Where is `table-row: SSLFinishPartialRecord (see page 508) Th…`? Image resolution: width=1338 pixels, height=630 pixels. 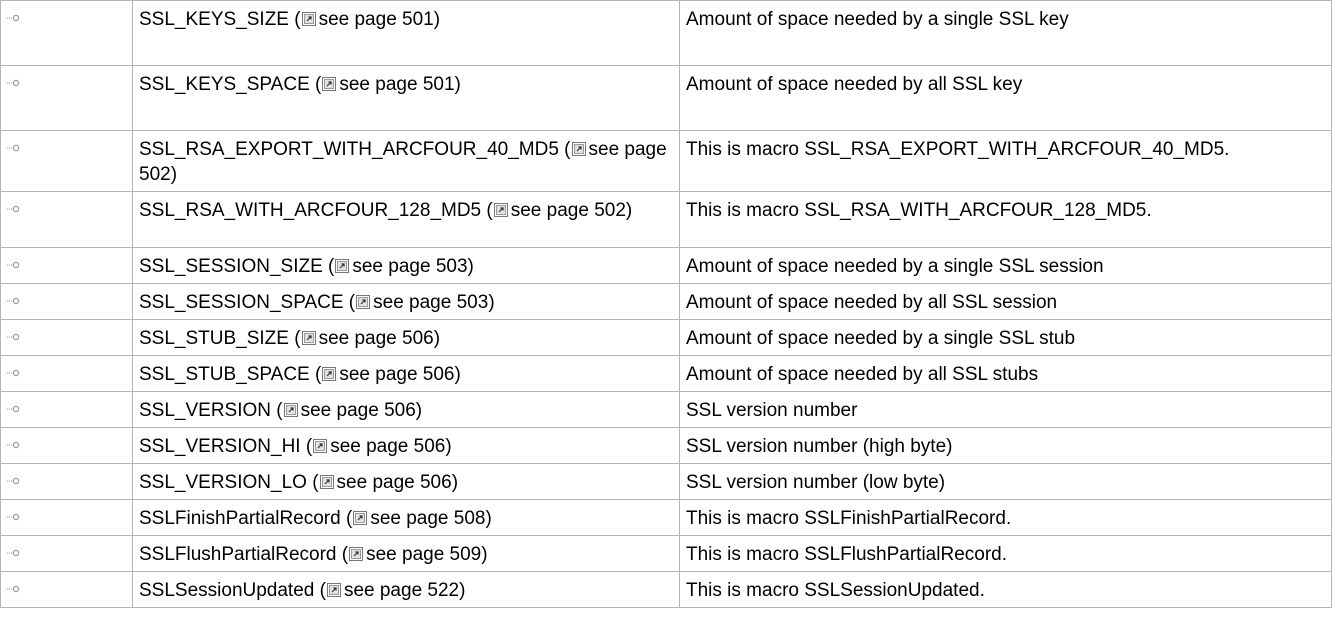 table-row: SSLFinishPartialRecord (see page 508) Th… is located at coordinates (666, 517).